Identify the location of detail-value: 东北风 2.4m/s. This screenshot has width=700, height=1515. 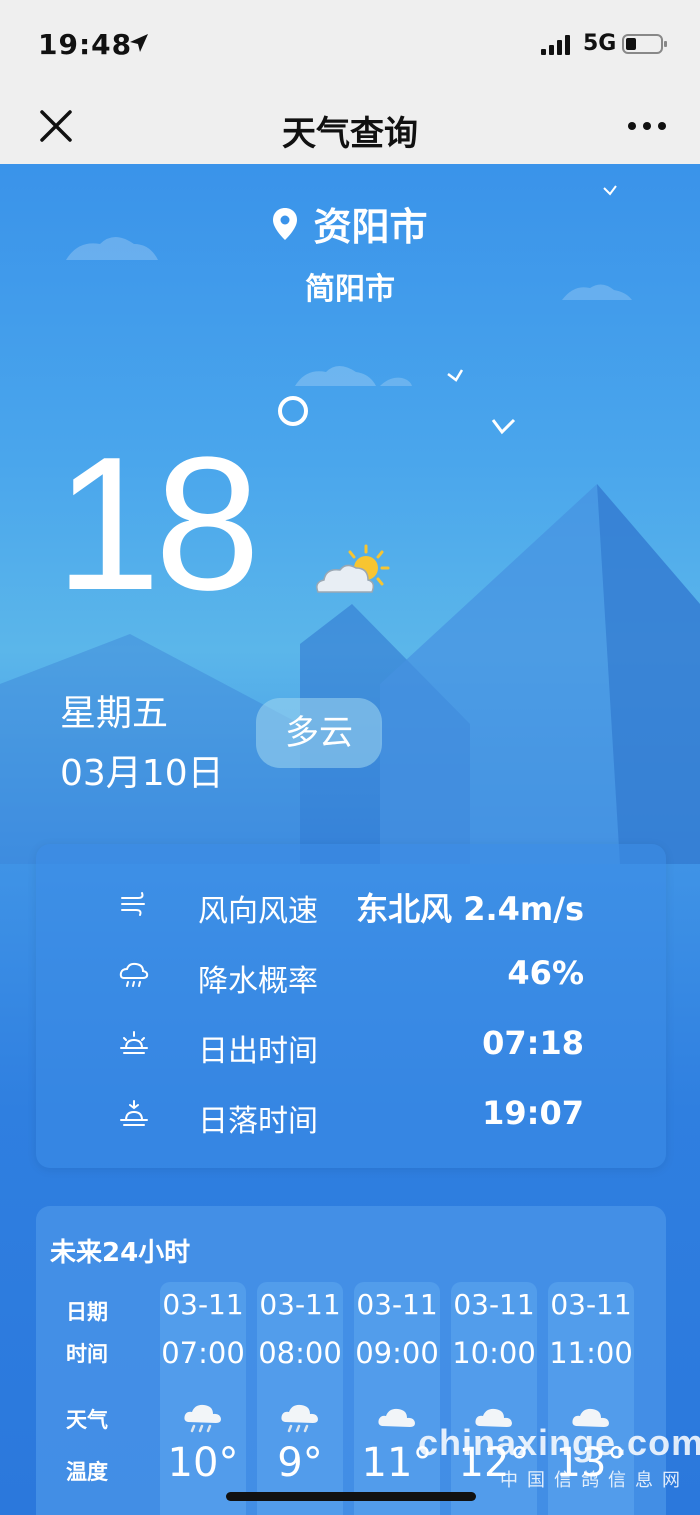
(470, 909).